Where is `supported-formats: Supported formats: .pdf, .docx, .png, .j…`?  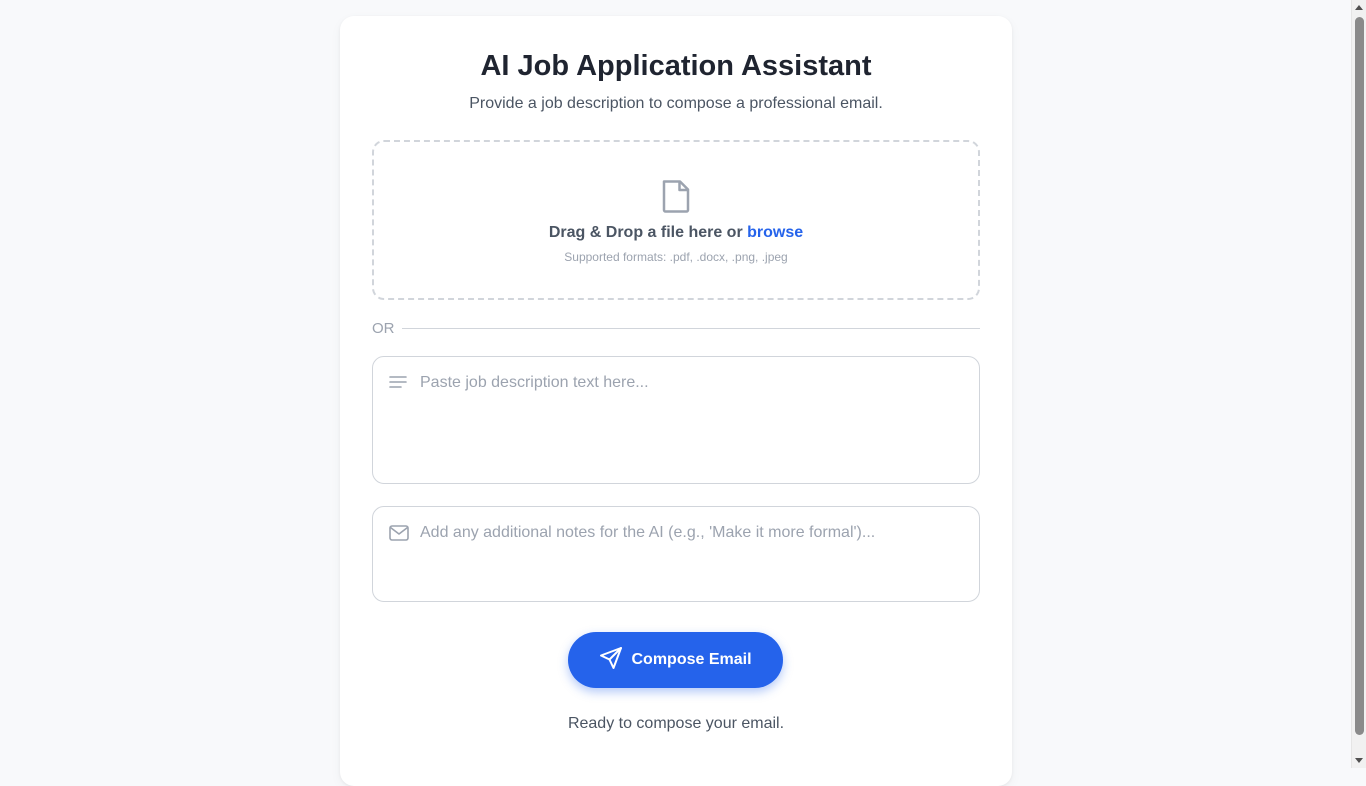
supported-formats: Supported formats: .pdf, .docx, .png, .j… is located at coordinates (676, 257).